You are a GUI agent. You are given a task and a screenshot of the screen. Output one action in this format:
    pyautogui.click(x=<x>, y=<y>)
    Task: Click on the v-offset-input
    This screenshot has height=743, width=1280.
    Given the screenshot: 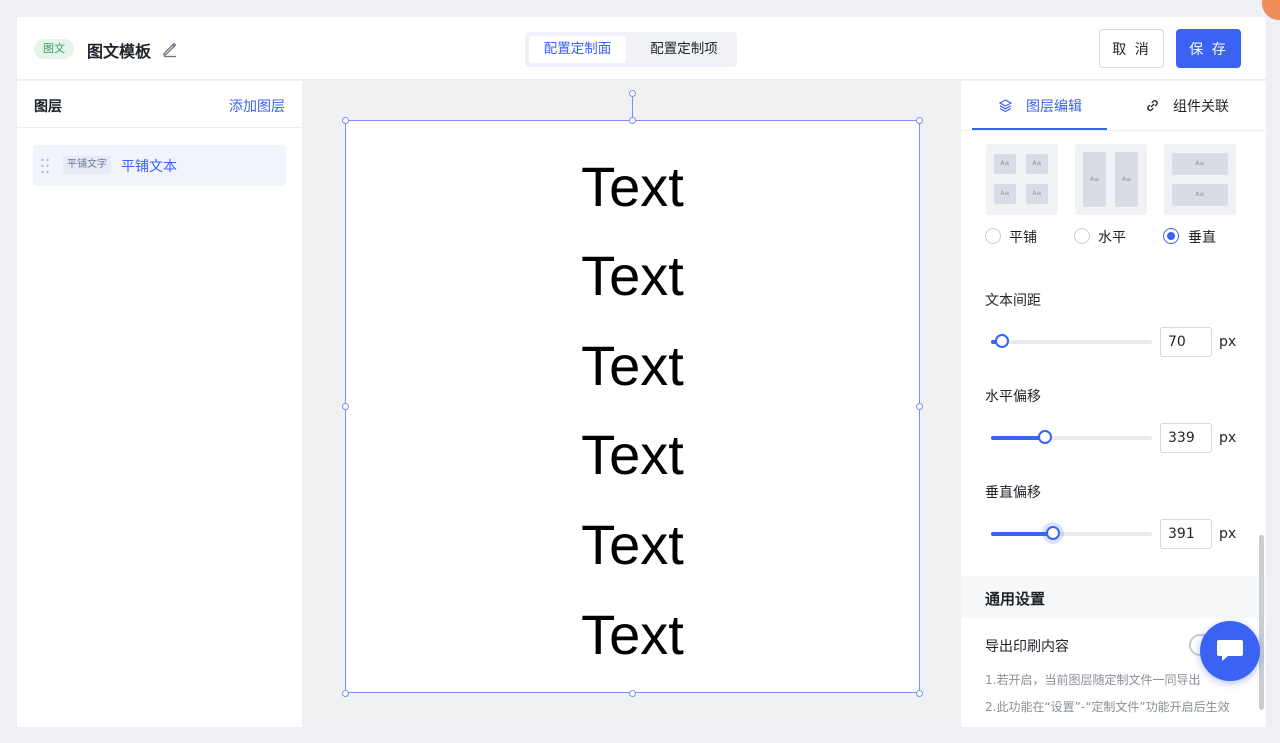 What is the action you would take?
    pyautogui.click(x=1186, y=534)
    